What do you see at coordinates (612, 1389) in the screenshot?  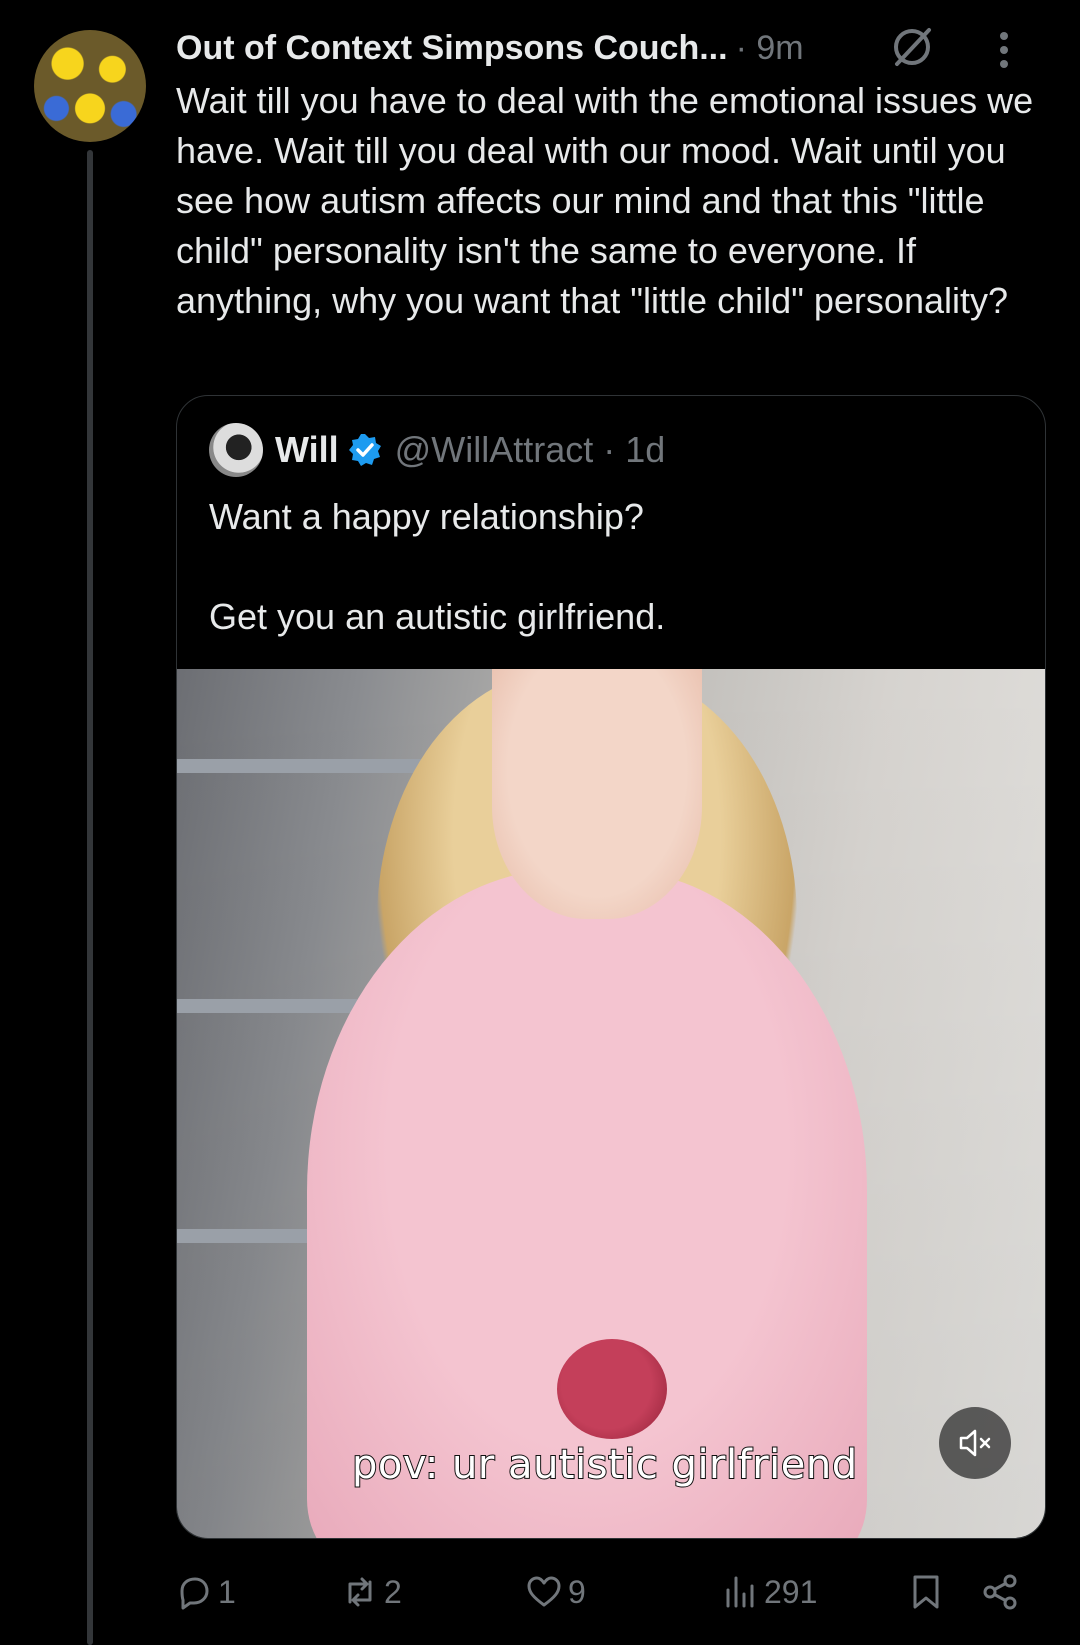 I see `video-object-bowl` at bounding box center [612, 1389].